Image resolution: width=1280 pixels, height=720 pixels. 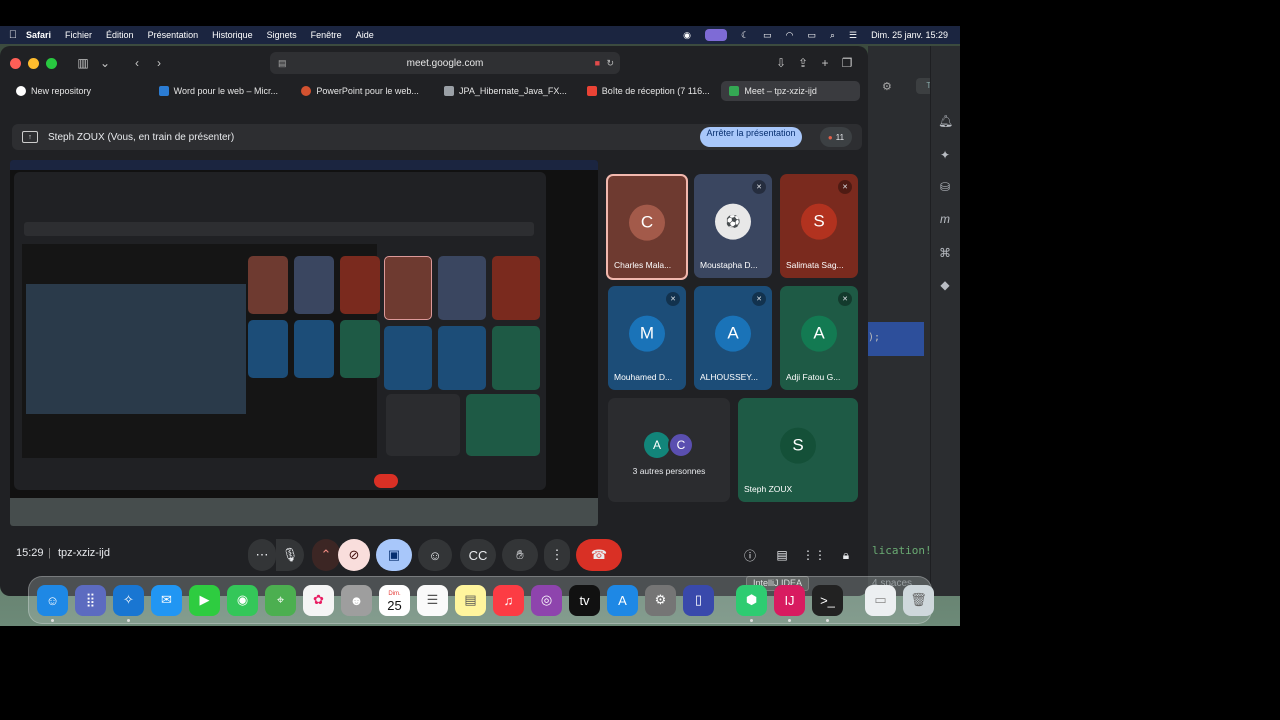 I want to click on control-center-icon: ☰, so click(x=853, y=35).